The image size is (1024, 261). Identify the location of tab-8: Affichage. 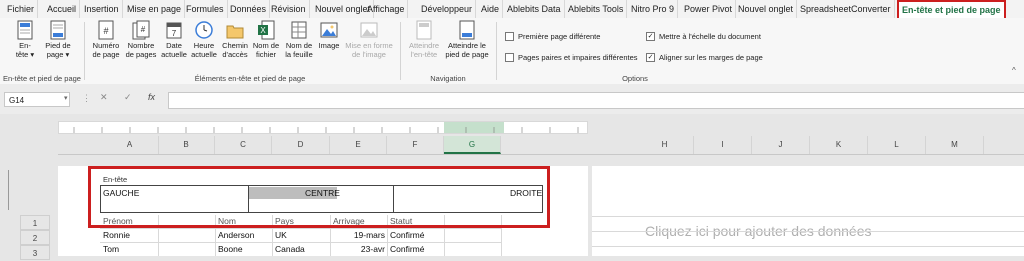
(386, 9).